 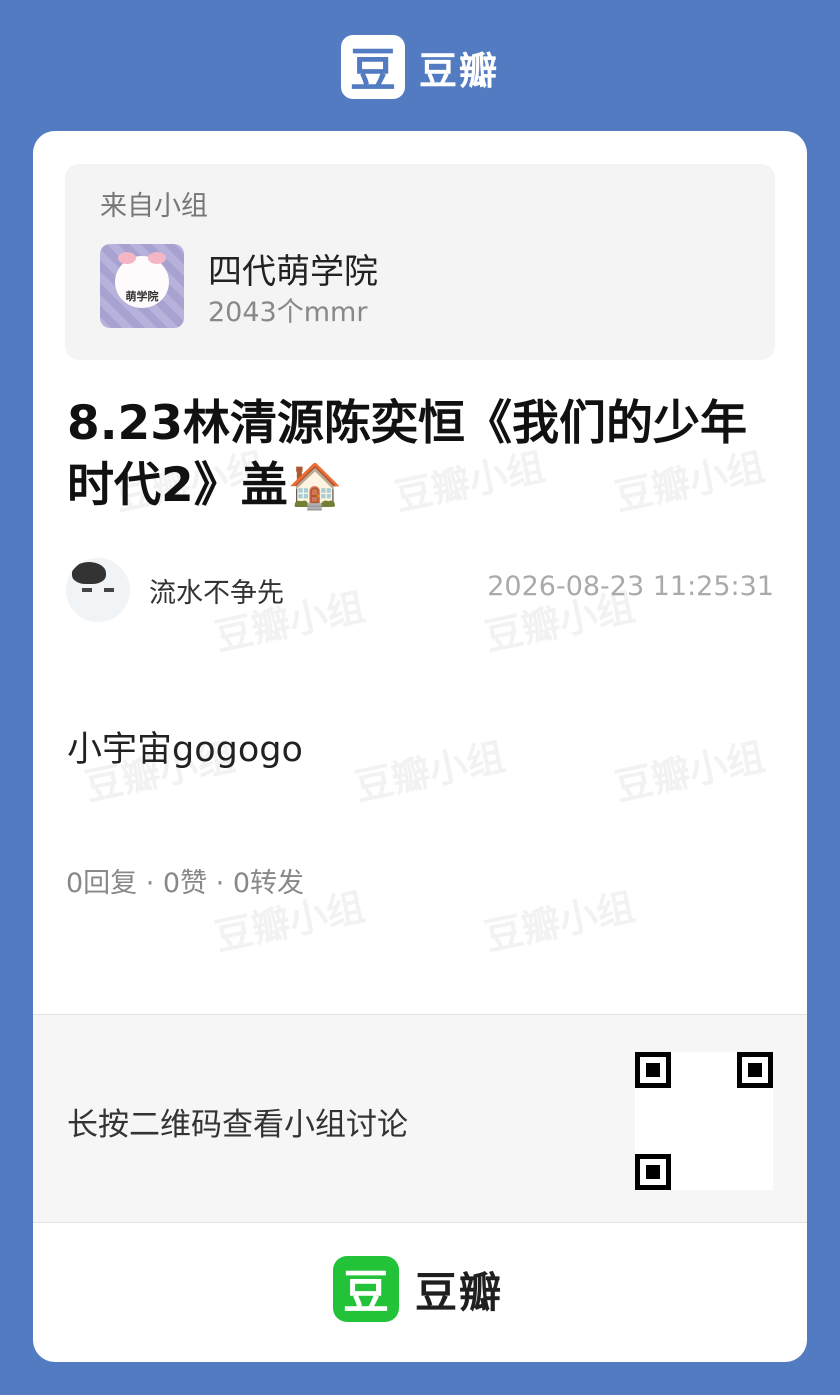 I want to click on post-timestamp: 2026-08-23 11:25:31, so click(x=630, y=586).